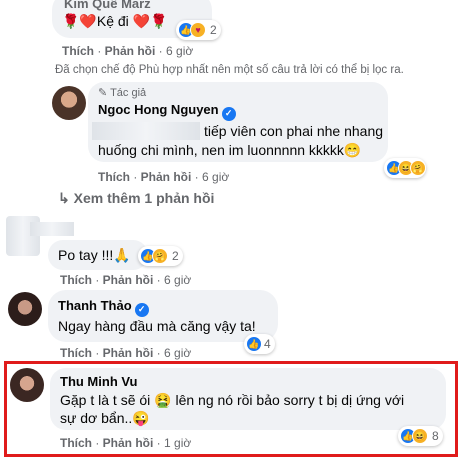 This screenshot has height=460, width=462. Describe the element at coordinates (144, 198) in the screenshot. I see `see-more-label: Xem thêm 1 phản hồi` at that location.